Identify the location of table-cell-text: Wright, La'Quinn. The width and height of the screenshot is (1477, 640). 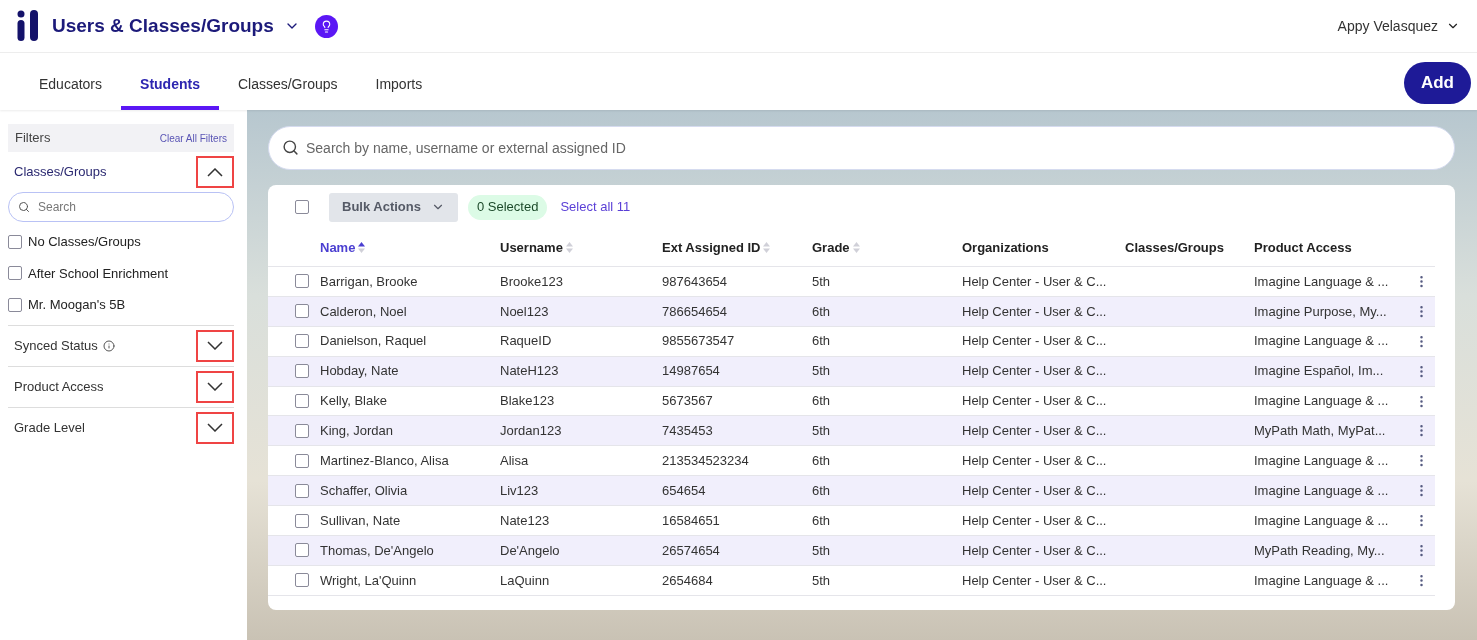
(369, 580).